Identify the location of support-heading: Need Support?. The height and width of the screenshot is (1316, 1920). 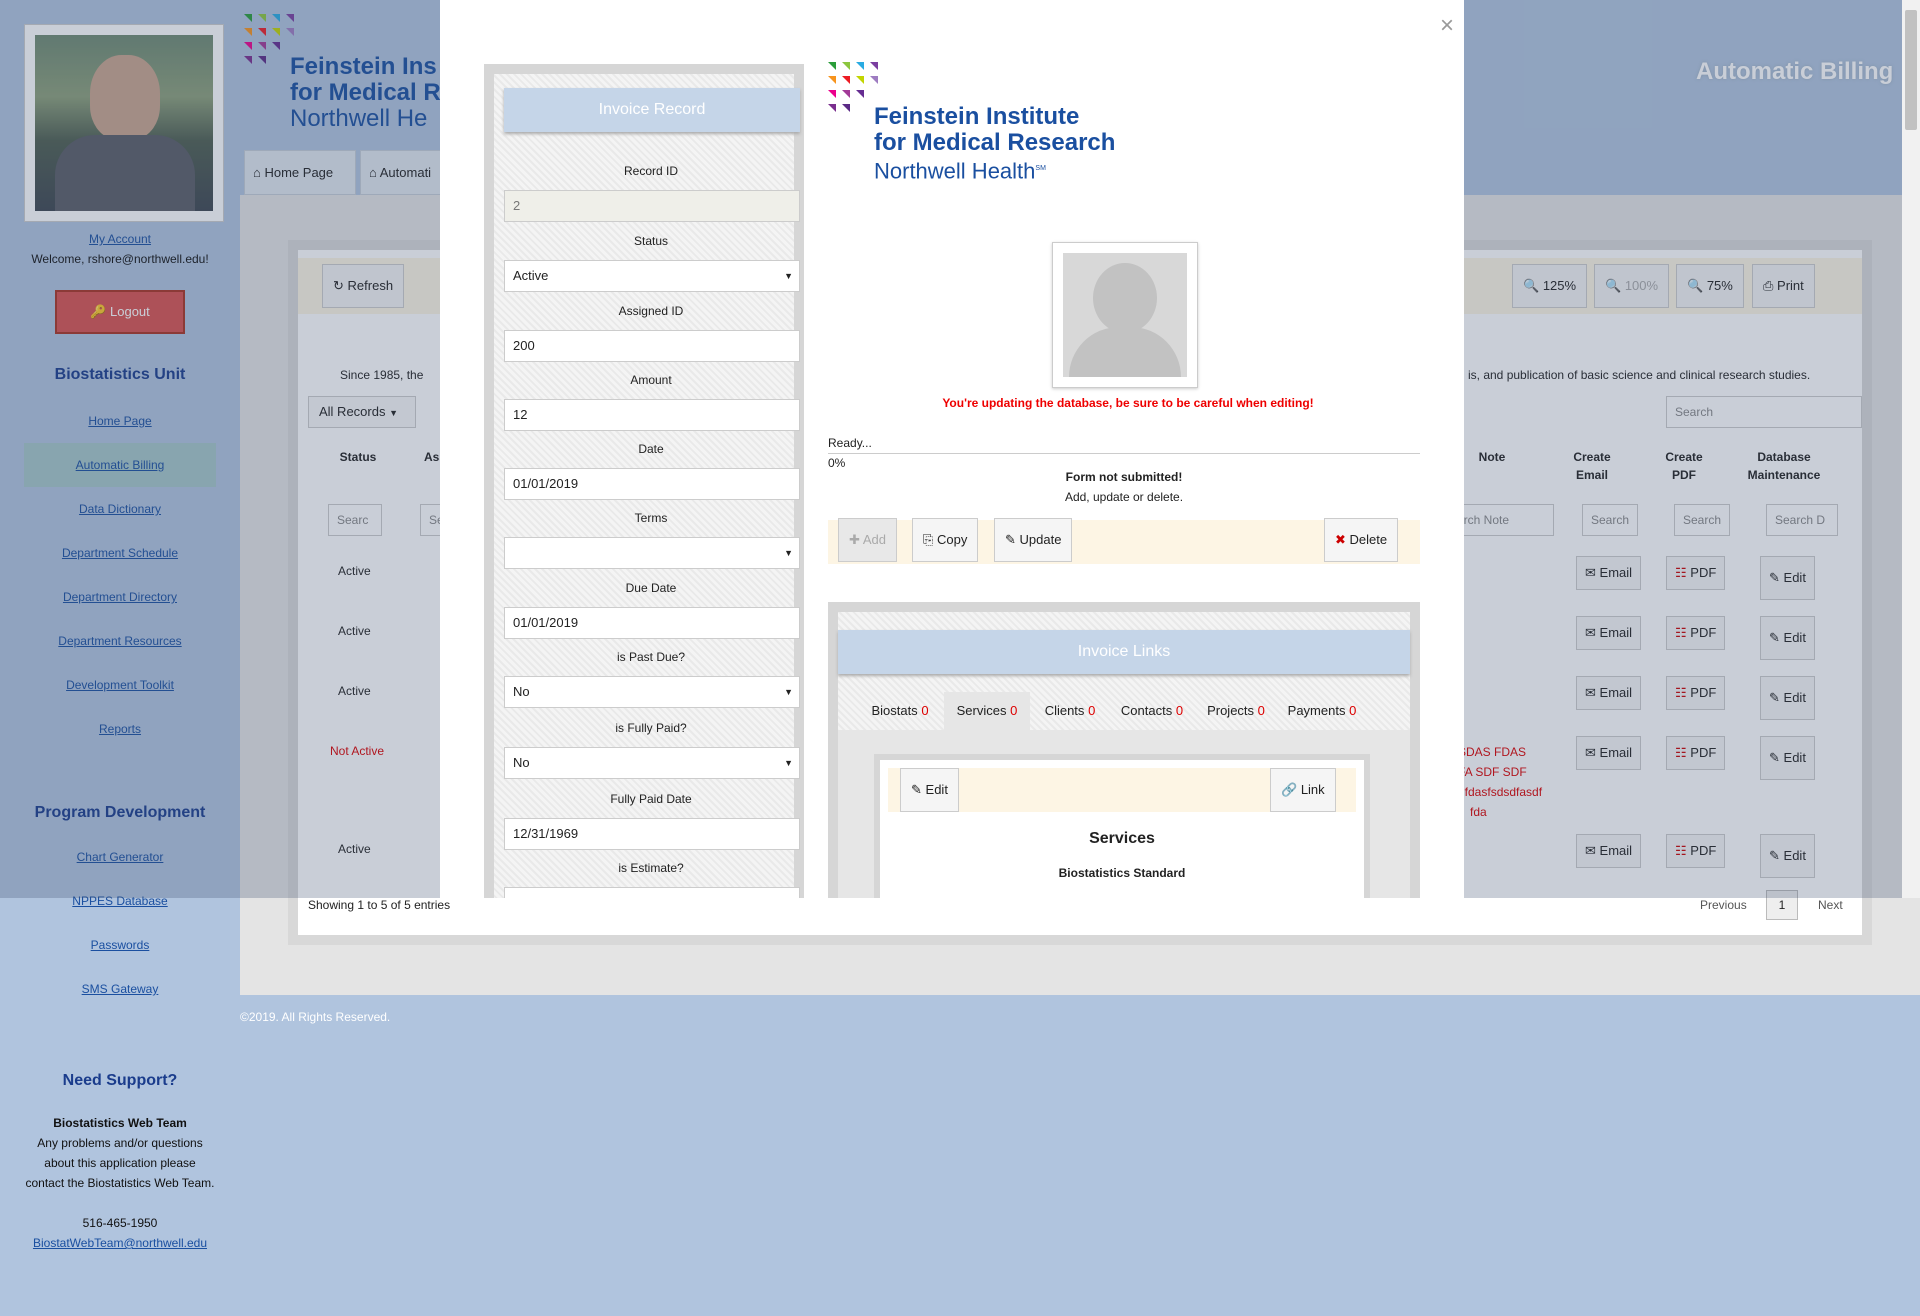
(120, 1080).